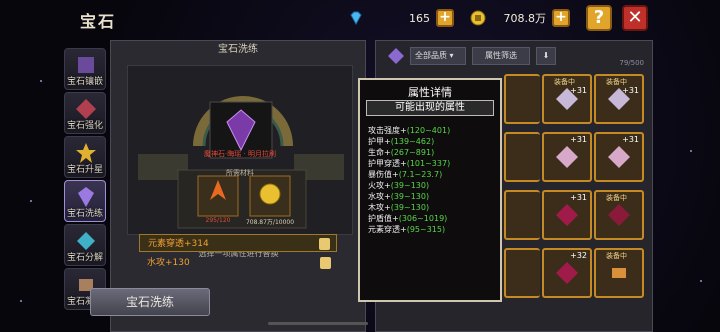 The image size is (720, 332). What do you see at coordinates (318, 323) in the screenshot?
I see `scroll-indicator` at bounding box center [318, 323].